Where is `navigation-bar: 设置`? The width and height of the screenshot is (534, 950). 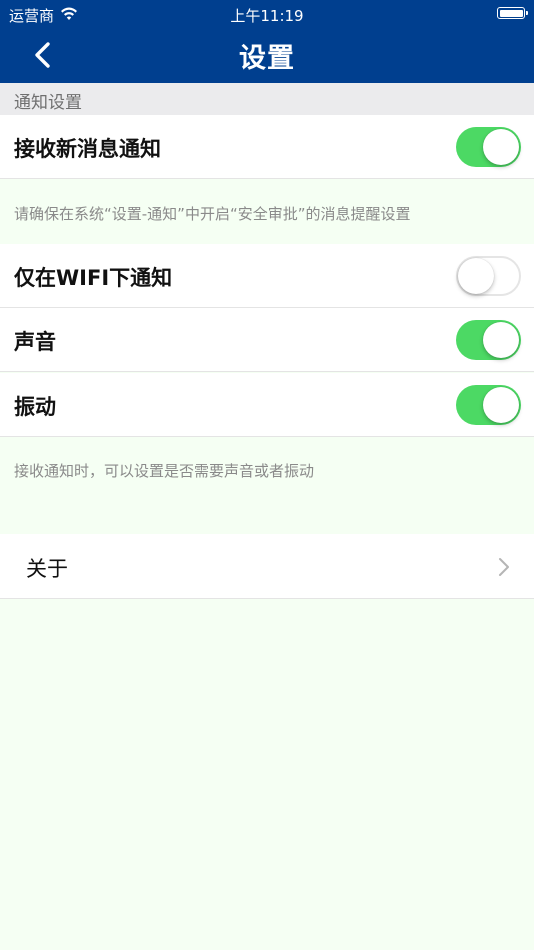 navigation-bar: 设置 is located at coordinates (267, 55).